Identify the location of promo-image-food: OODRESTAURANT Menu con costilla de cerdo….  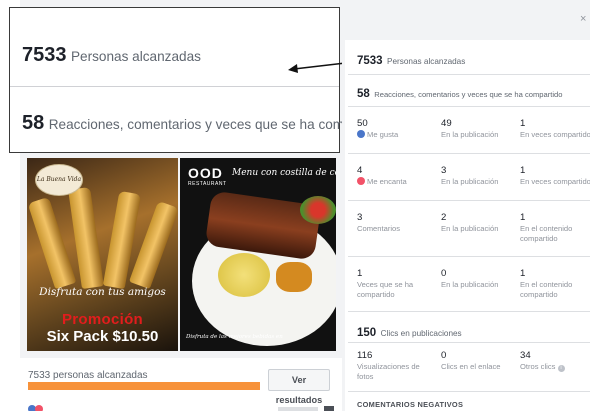
(258, 254).